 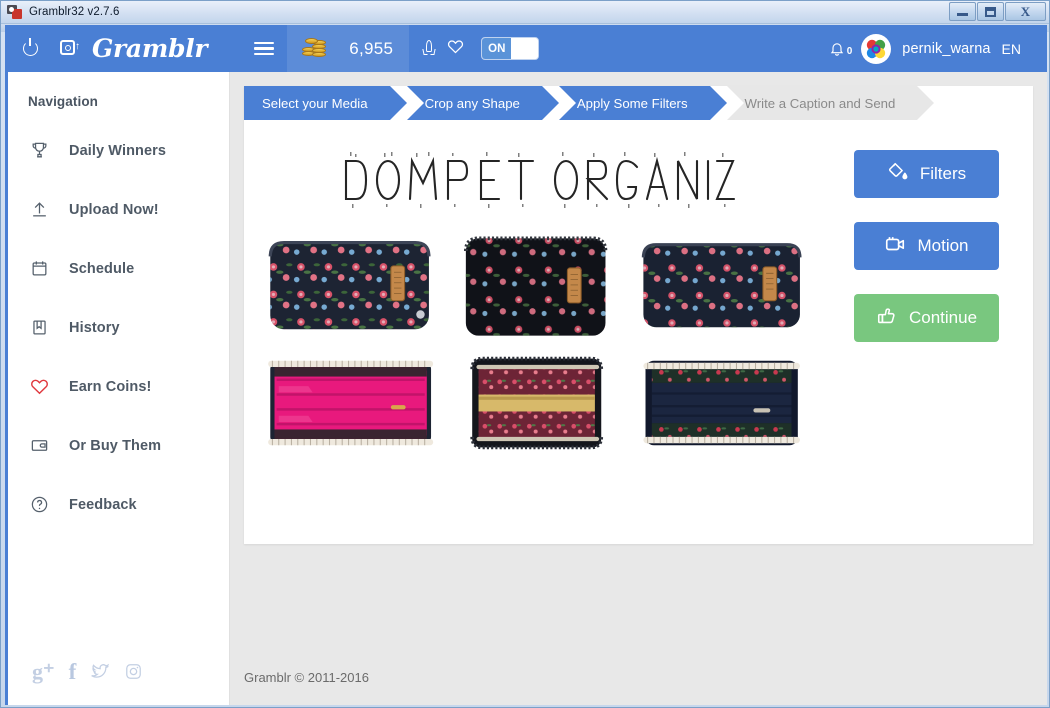 What do you see at coordinates (350, 403) in the screenshot?
I see `wallet-open-pink` at bounding box center [350, 403].